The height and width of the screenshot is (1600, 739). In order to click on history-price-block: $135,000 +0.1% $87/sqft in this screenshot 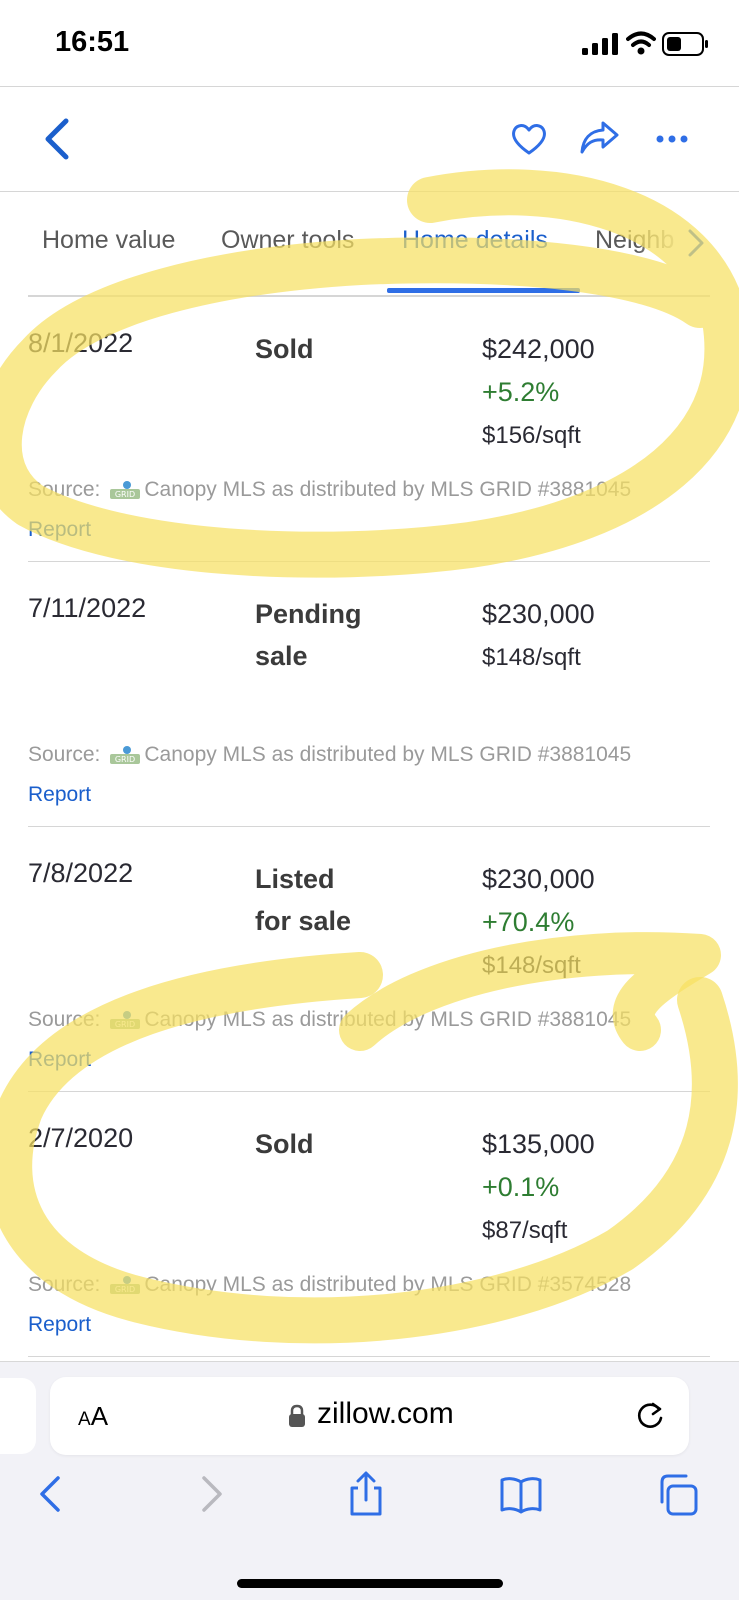, I will do `click(538, 1187)`.